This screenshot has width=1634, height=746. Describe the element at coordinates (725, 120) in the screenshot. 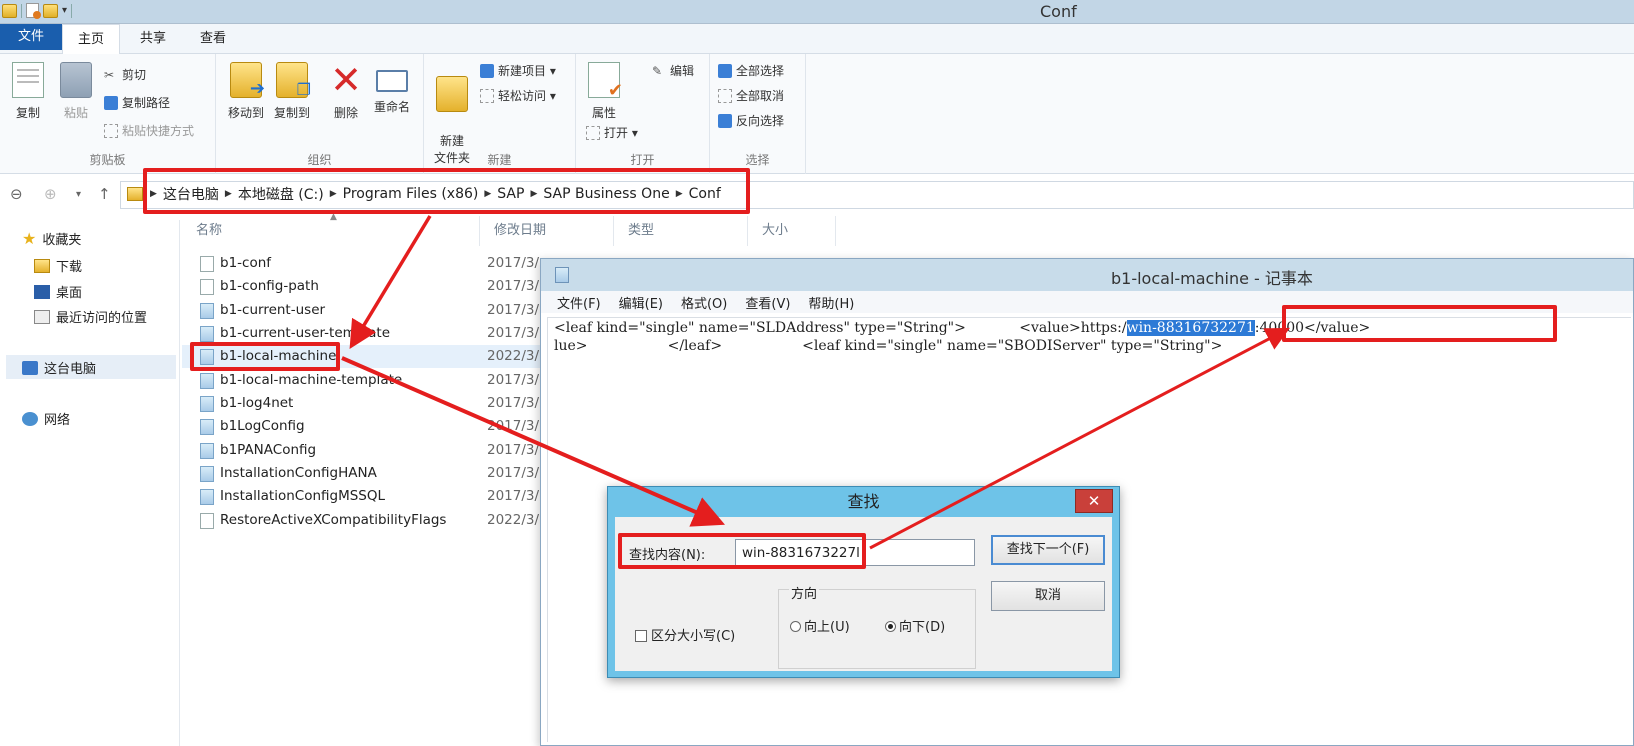

I see `invert-selection-icon` at that location.